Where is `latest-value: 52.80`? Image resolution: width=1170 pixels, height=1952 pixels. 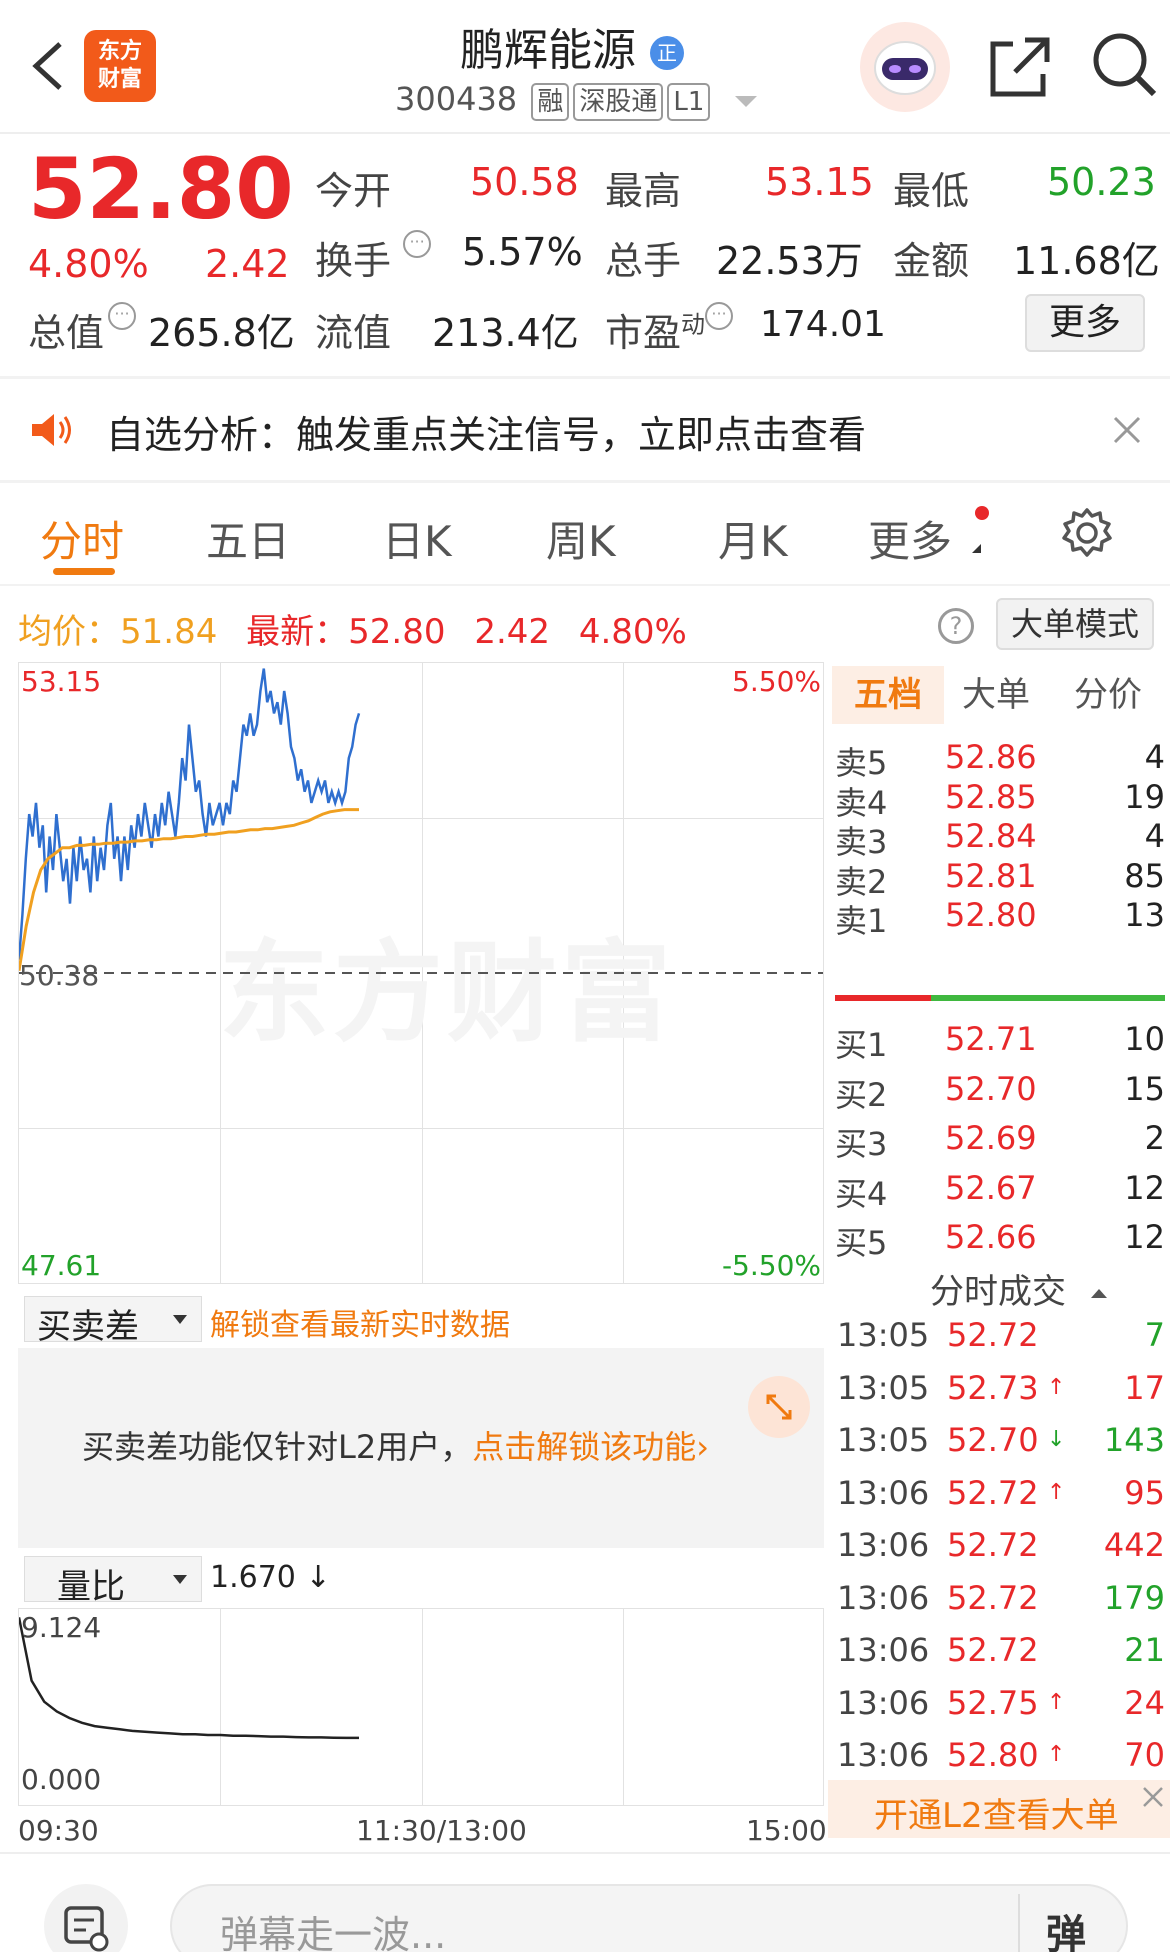
latest-value: 52.80 is located at coordinates (397, 632).